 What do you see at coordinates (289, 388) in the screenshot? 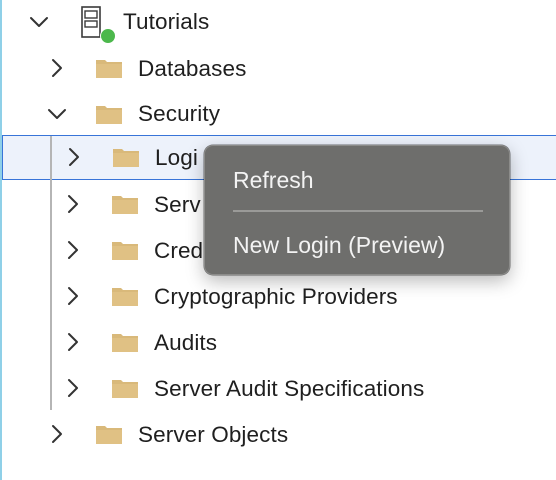
I see `tree-label-server-audit-specifications: Server Audit Specifications` at bounding box center [289, 388].